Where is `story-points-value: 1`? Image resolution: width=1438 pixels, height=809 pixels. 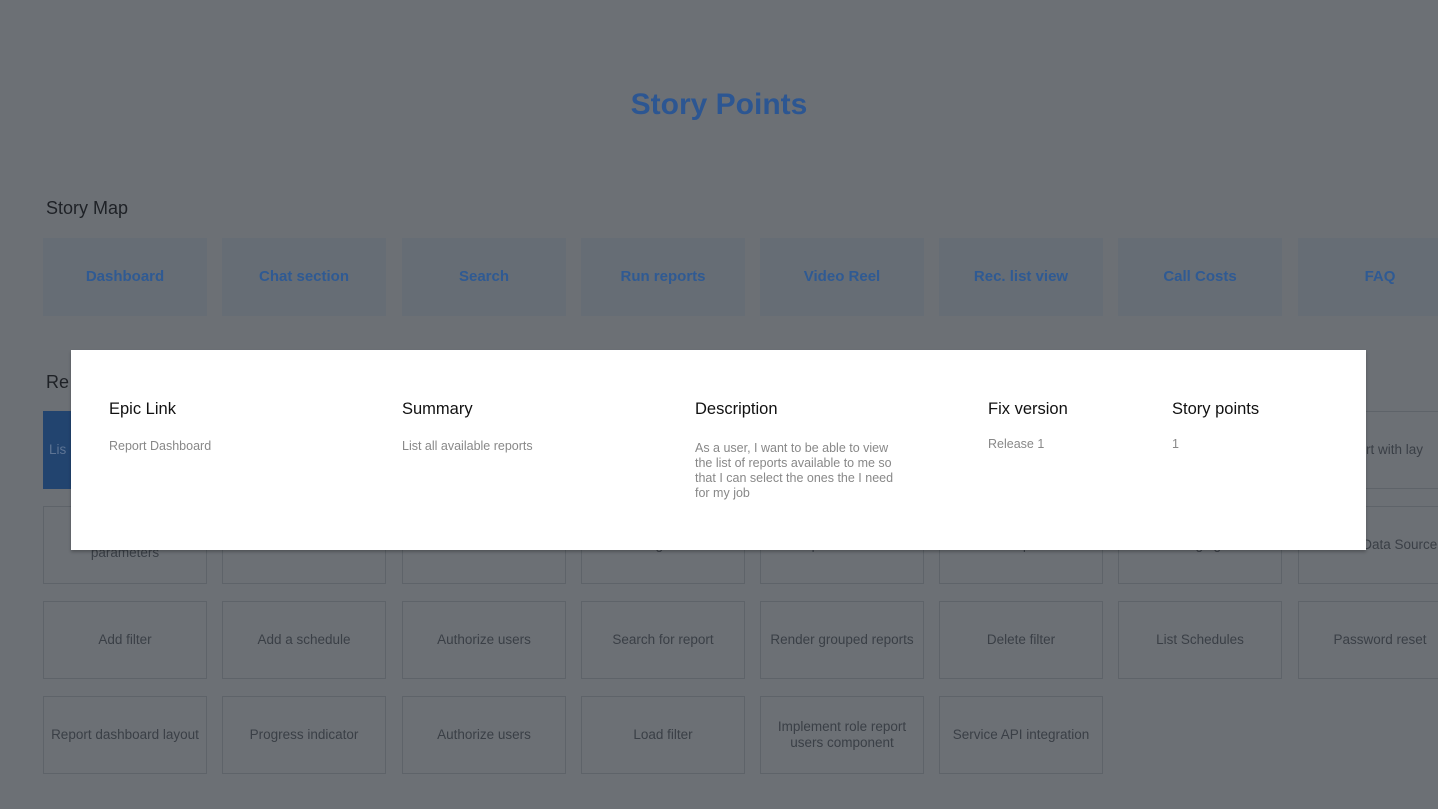
story-points-value: 1 is located at coordinates (1175, 444).